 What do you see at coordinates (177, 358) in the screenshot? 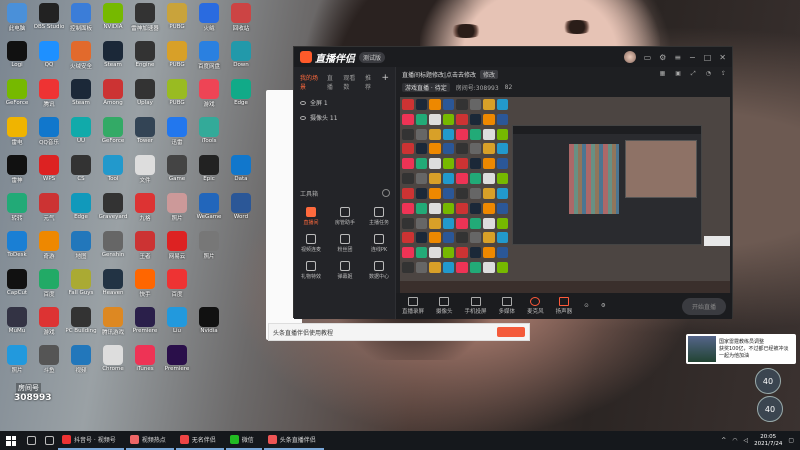
I see `desktop-icon: Premiere` at bounding box center [177, 358].